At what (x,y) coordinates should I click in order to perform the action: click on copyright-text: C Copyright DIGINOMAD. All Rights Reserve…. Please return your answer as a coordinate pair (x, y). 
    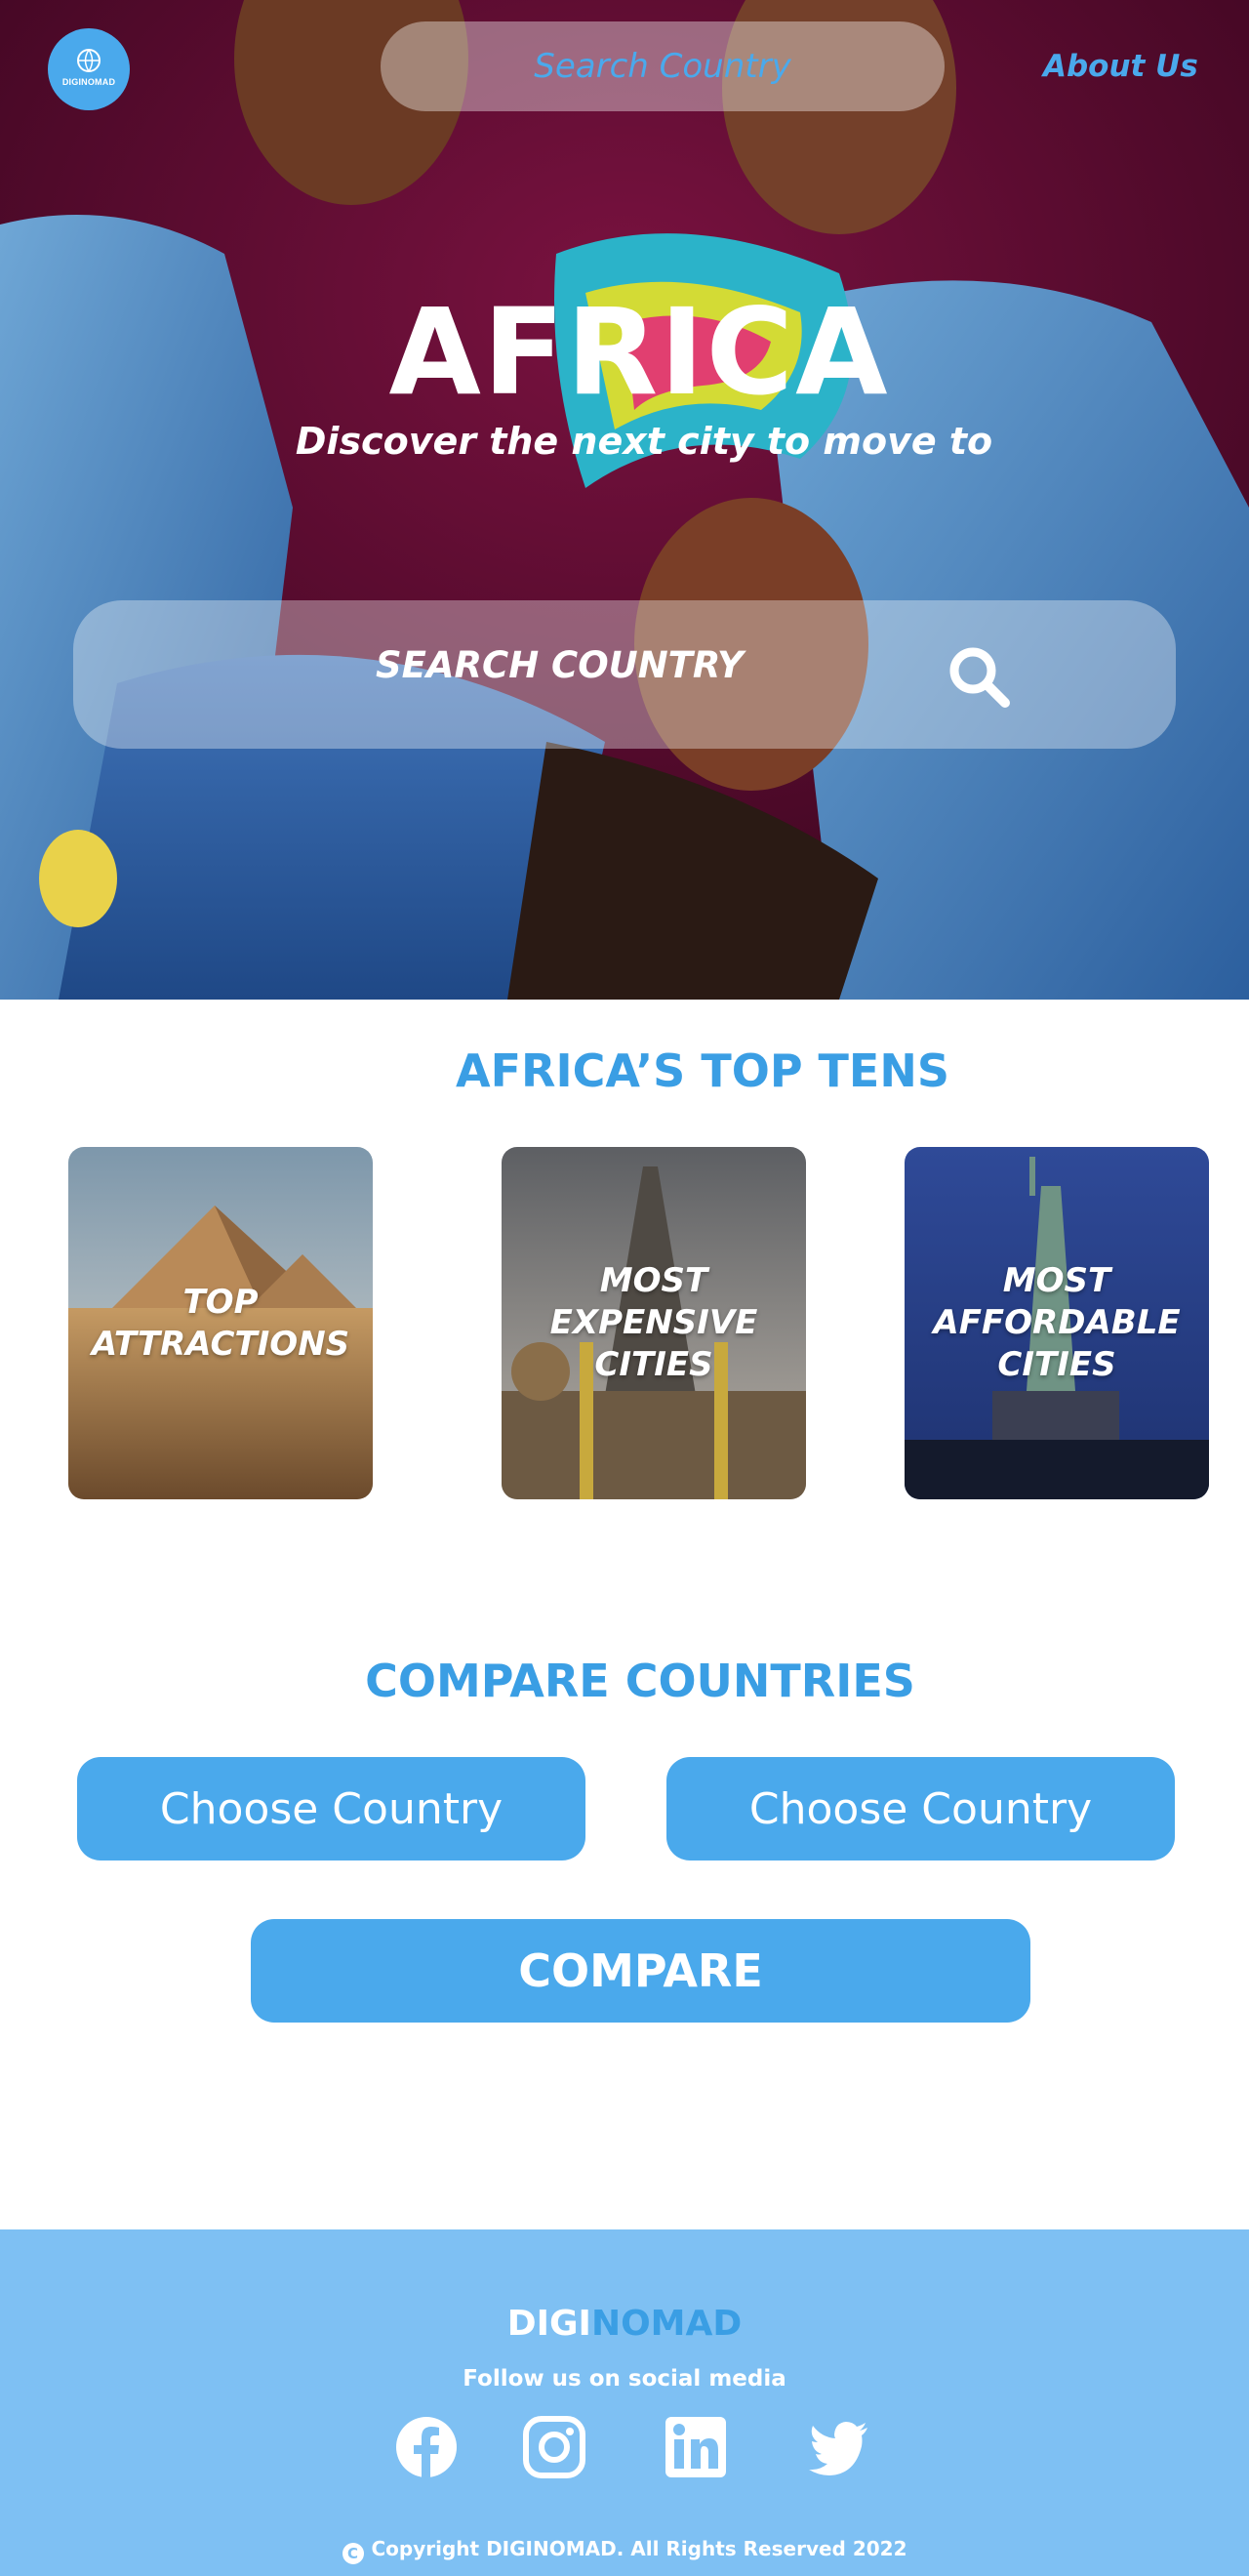
    Looking at the image, I should click on (624, 2550).